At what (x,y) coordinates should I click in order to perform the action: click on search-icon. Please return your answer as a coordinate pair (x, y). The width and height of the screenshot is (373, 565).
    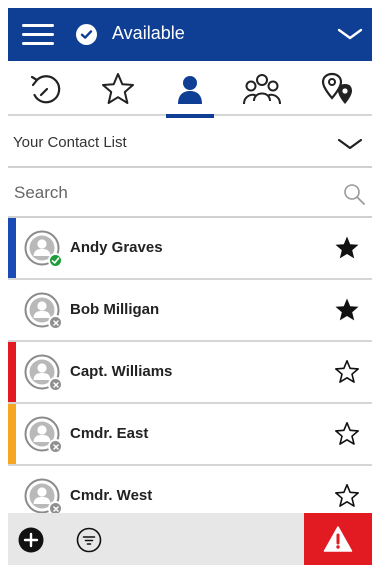
    Looking at the image, I should click on (354, 194).